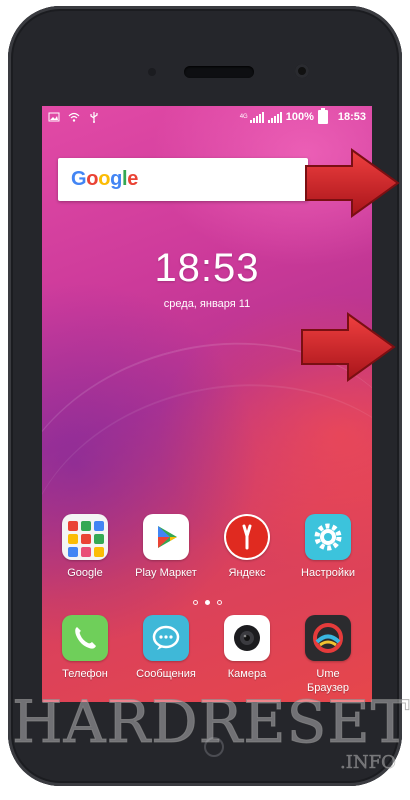 The image size is (410, 800). Describe the element at coordinates (219, 72) in the screenshot. I see `earpiece-speaker` at that location.